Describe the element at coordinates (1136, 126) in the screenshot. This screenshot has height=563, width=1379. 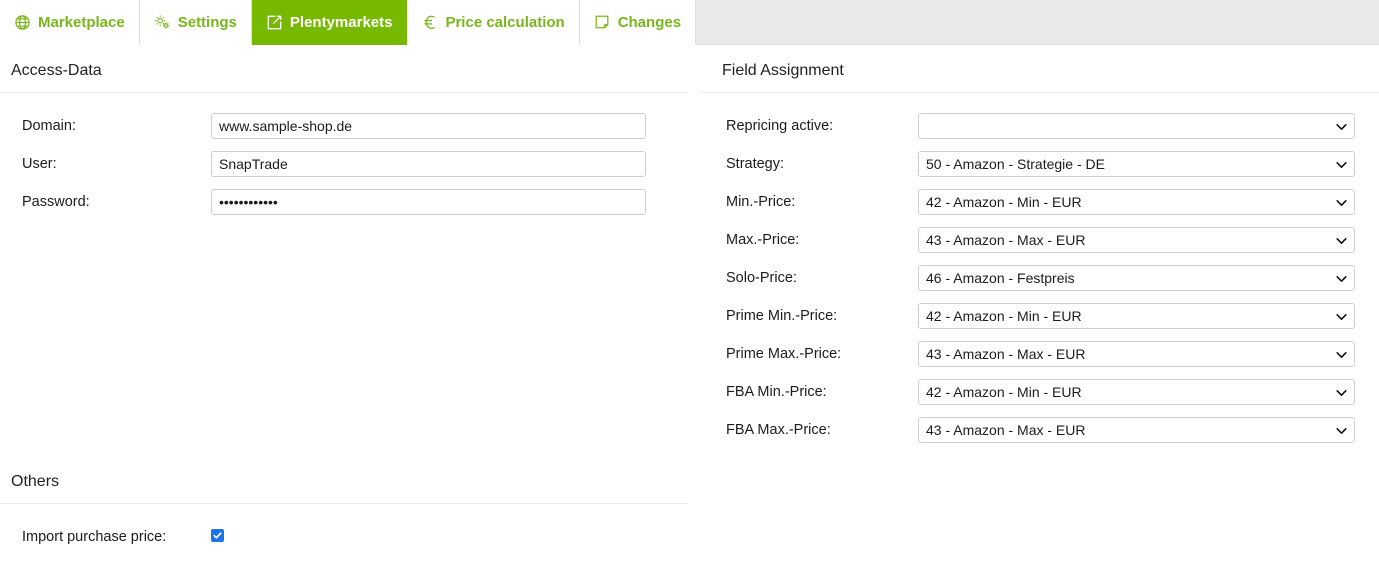
I see `repricing-active-select` at that location.